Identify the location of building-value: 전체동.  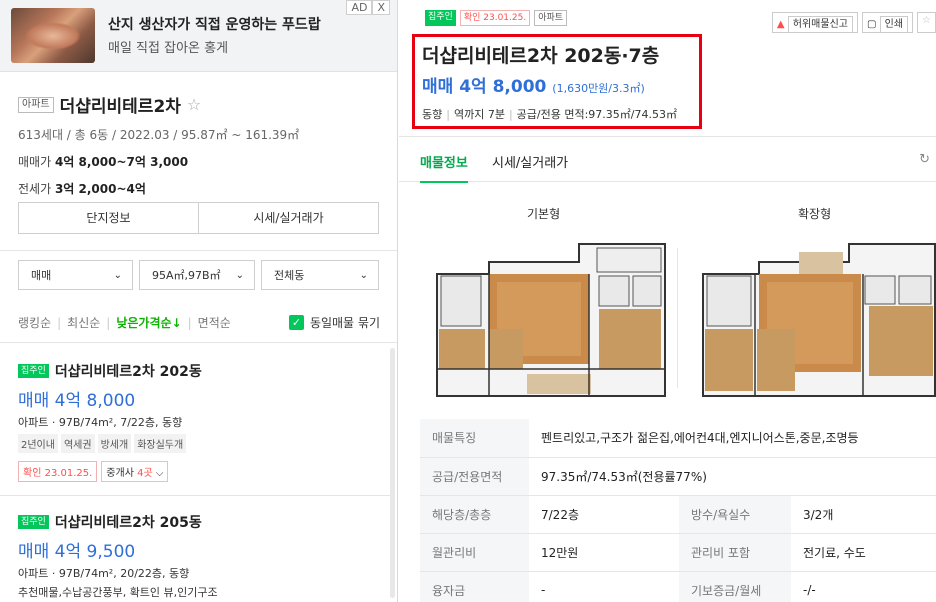
(289, 275).